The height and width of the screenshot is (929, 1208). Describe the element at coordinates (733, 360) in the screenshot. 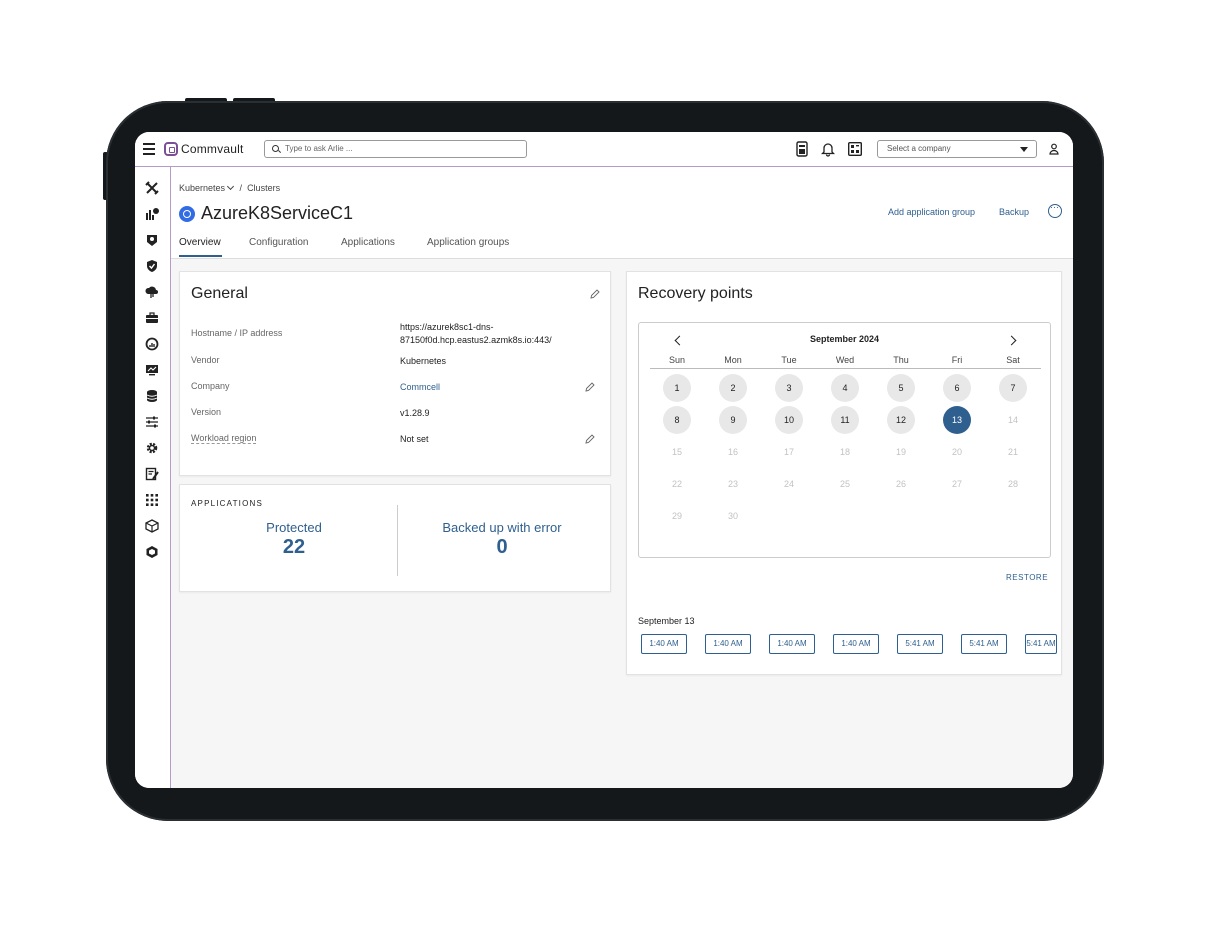

I see `weekday-mon: Mon` at that location.